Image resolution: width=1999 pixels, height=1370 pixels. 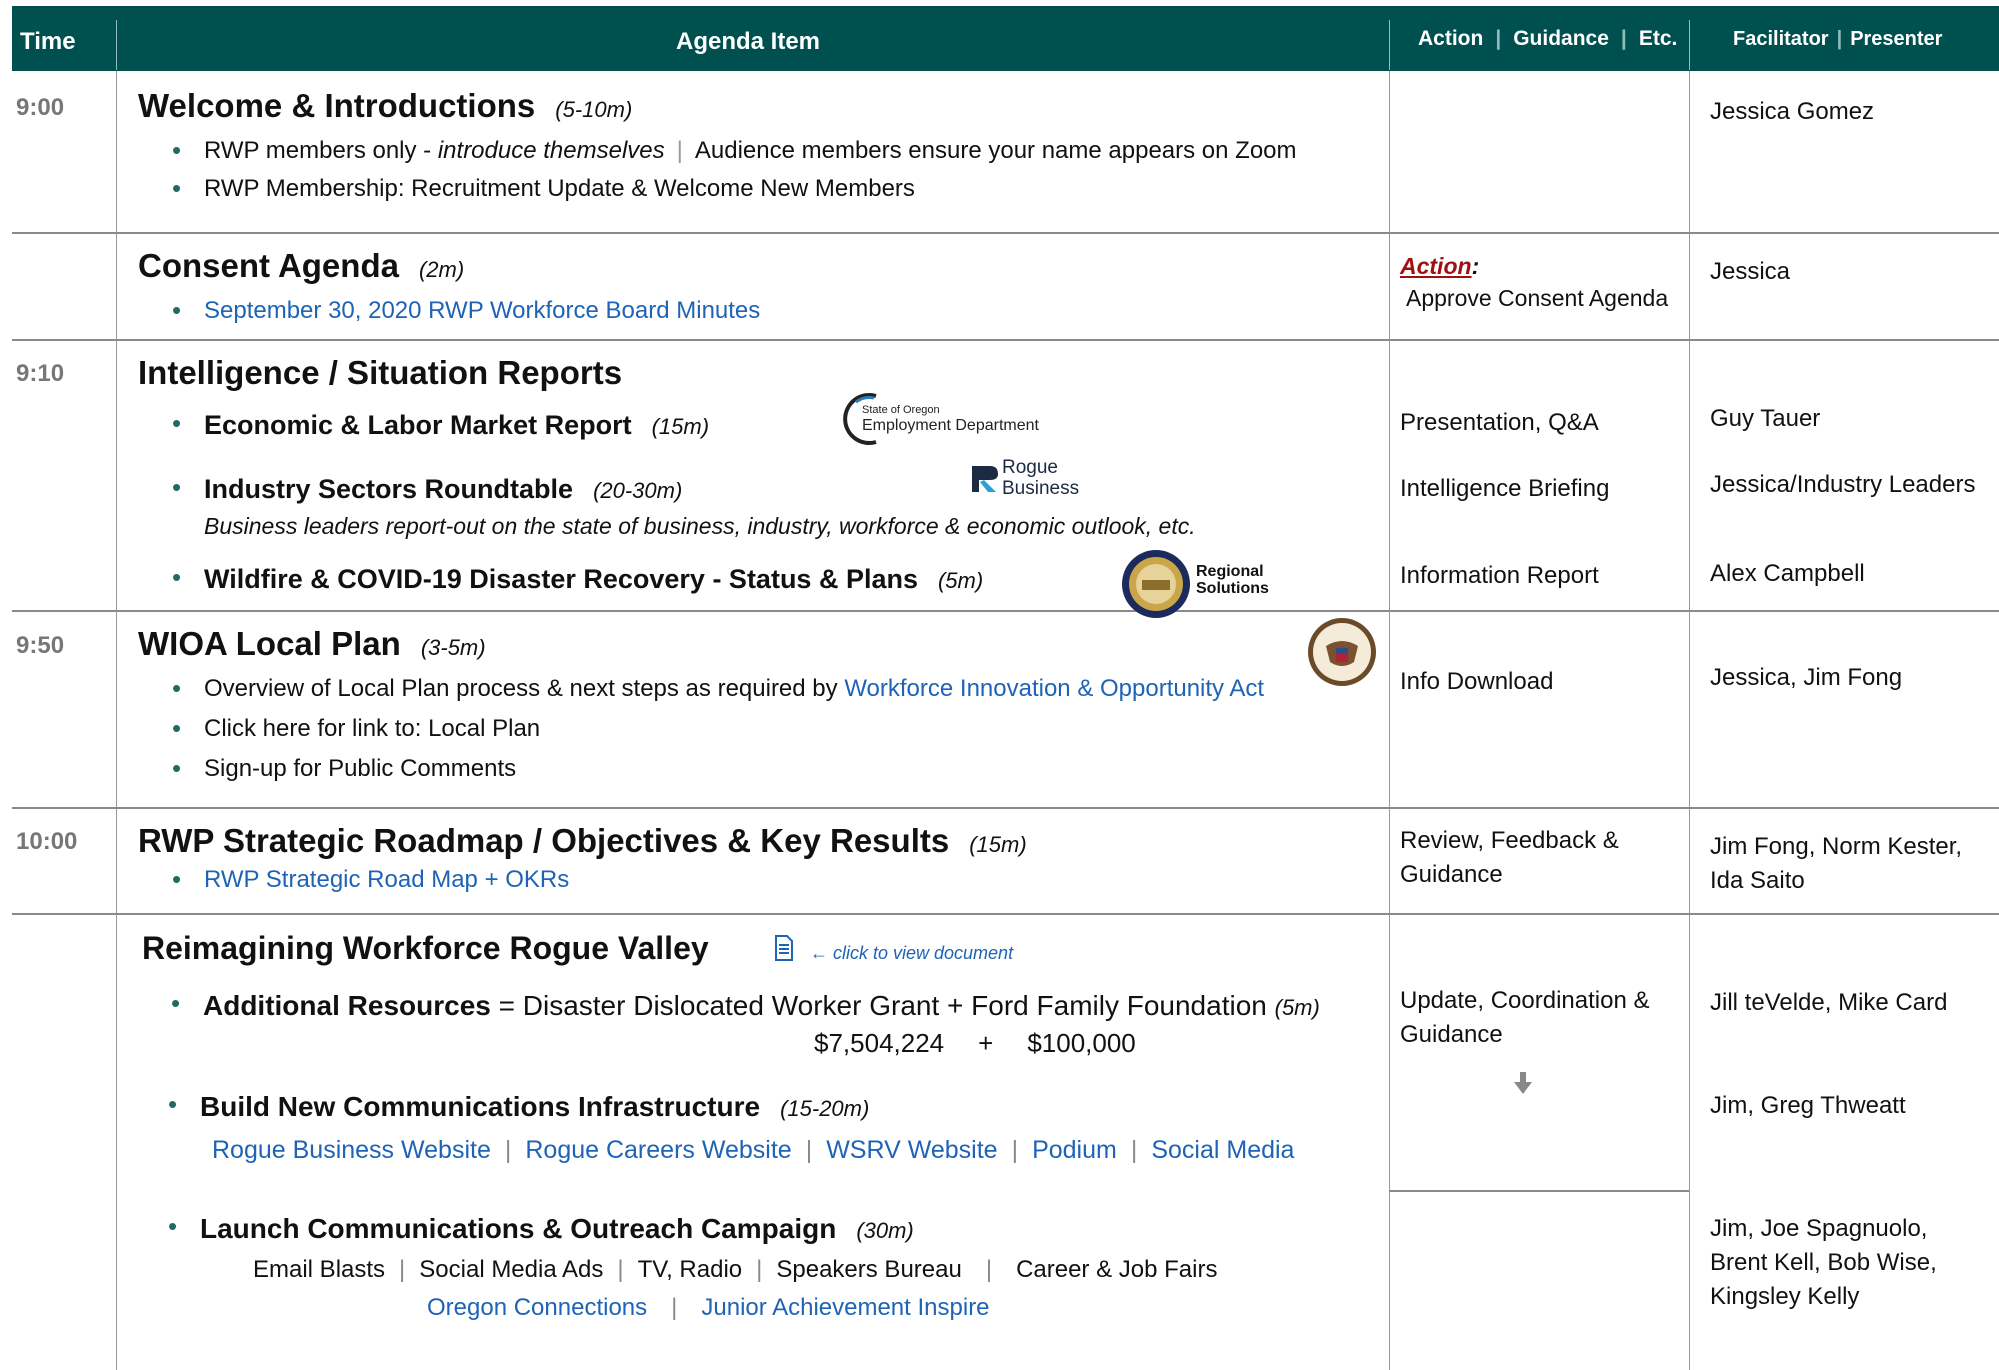 I want to click on header-etc-label: Etc., so click(x=1658, y=38).